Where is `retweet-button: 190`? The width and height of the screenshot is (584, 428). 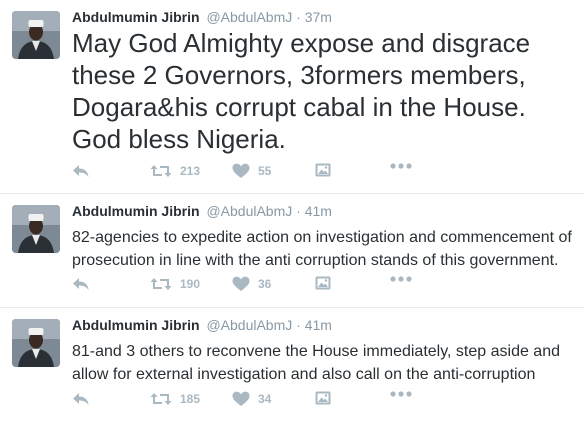
retweet-button: 190 is located at coordinates (175, 284).